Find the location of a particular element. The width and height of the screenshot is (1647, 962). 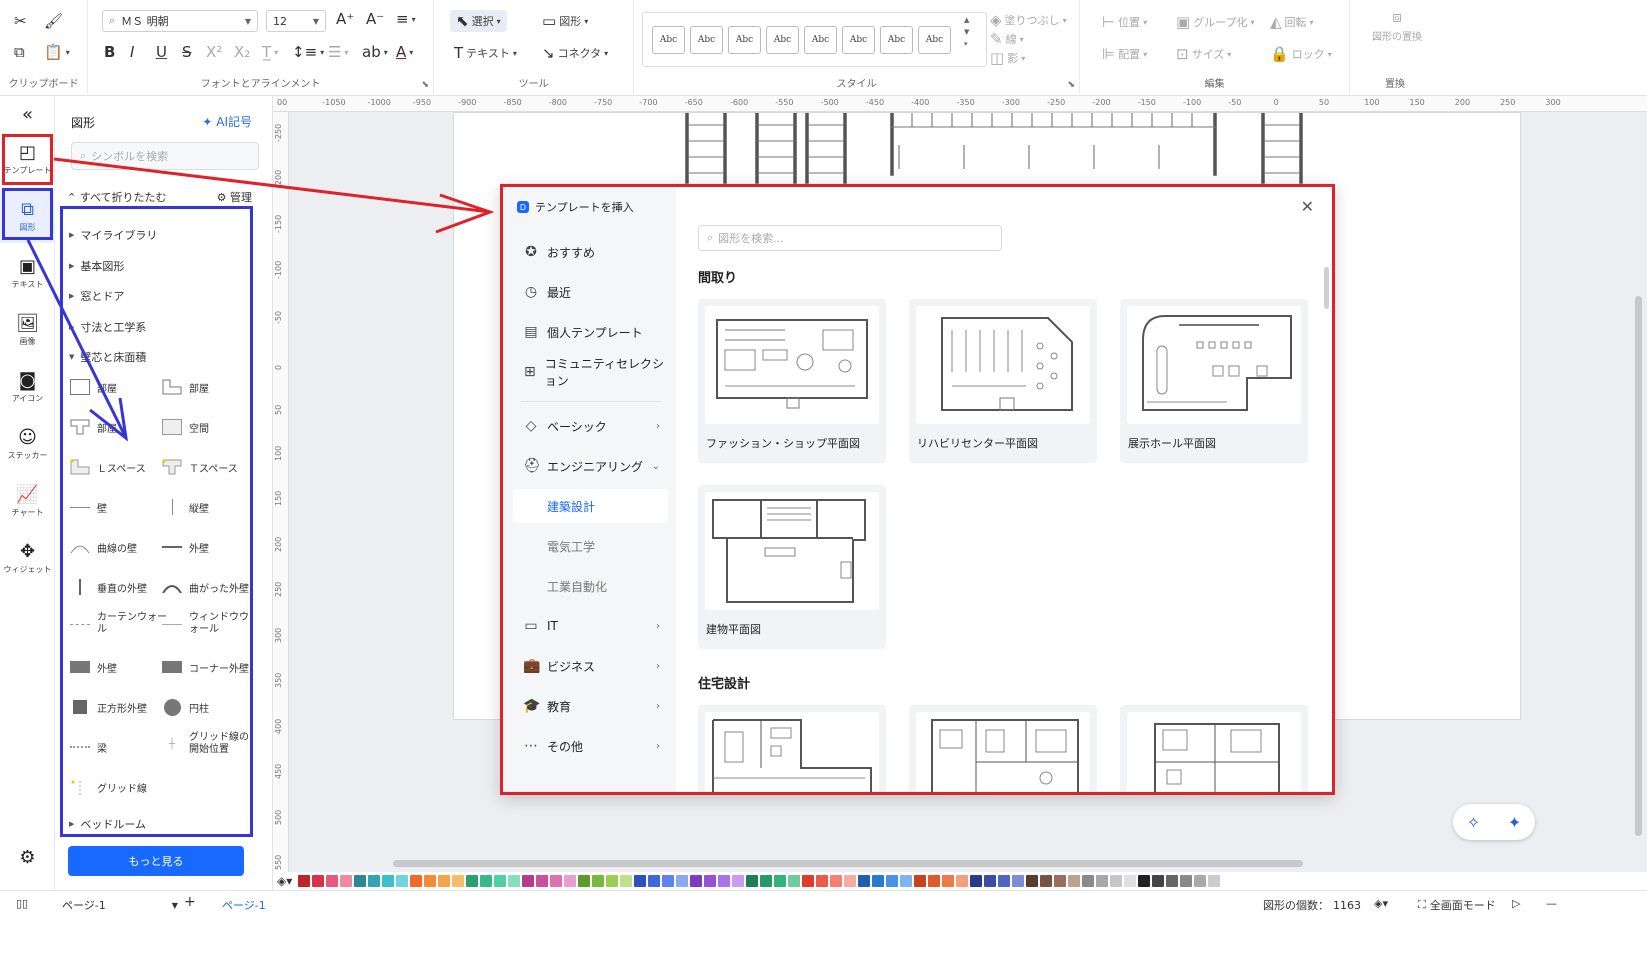

connector-tool-button: ↘ コネクタ ▾ is located at coordinates (575, 53).